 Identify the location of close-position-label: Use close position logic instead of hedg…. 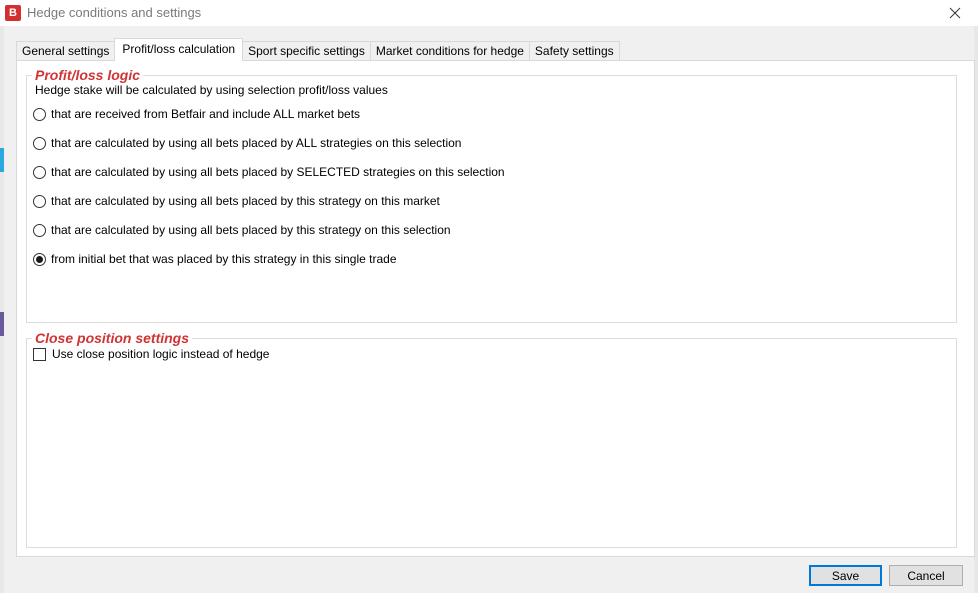
(161, 354).